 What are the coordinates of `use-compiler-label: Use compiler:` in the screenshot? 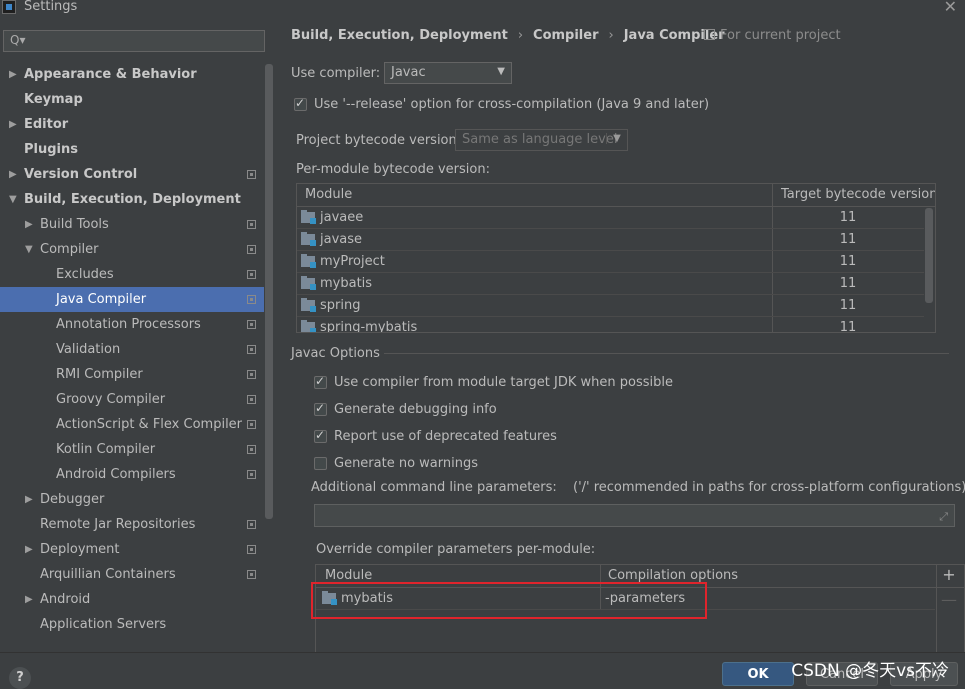 It's located at (336, 73).